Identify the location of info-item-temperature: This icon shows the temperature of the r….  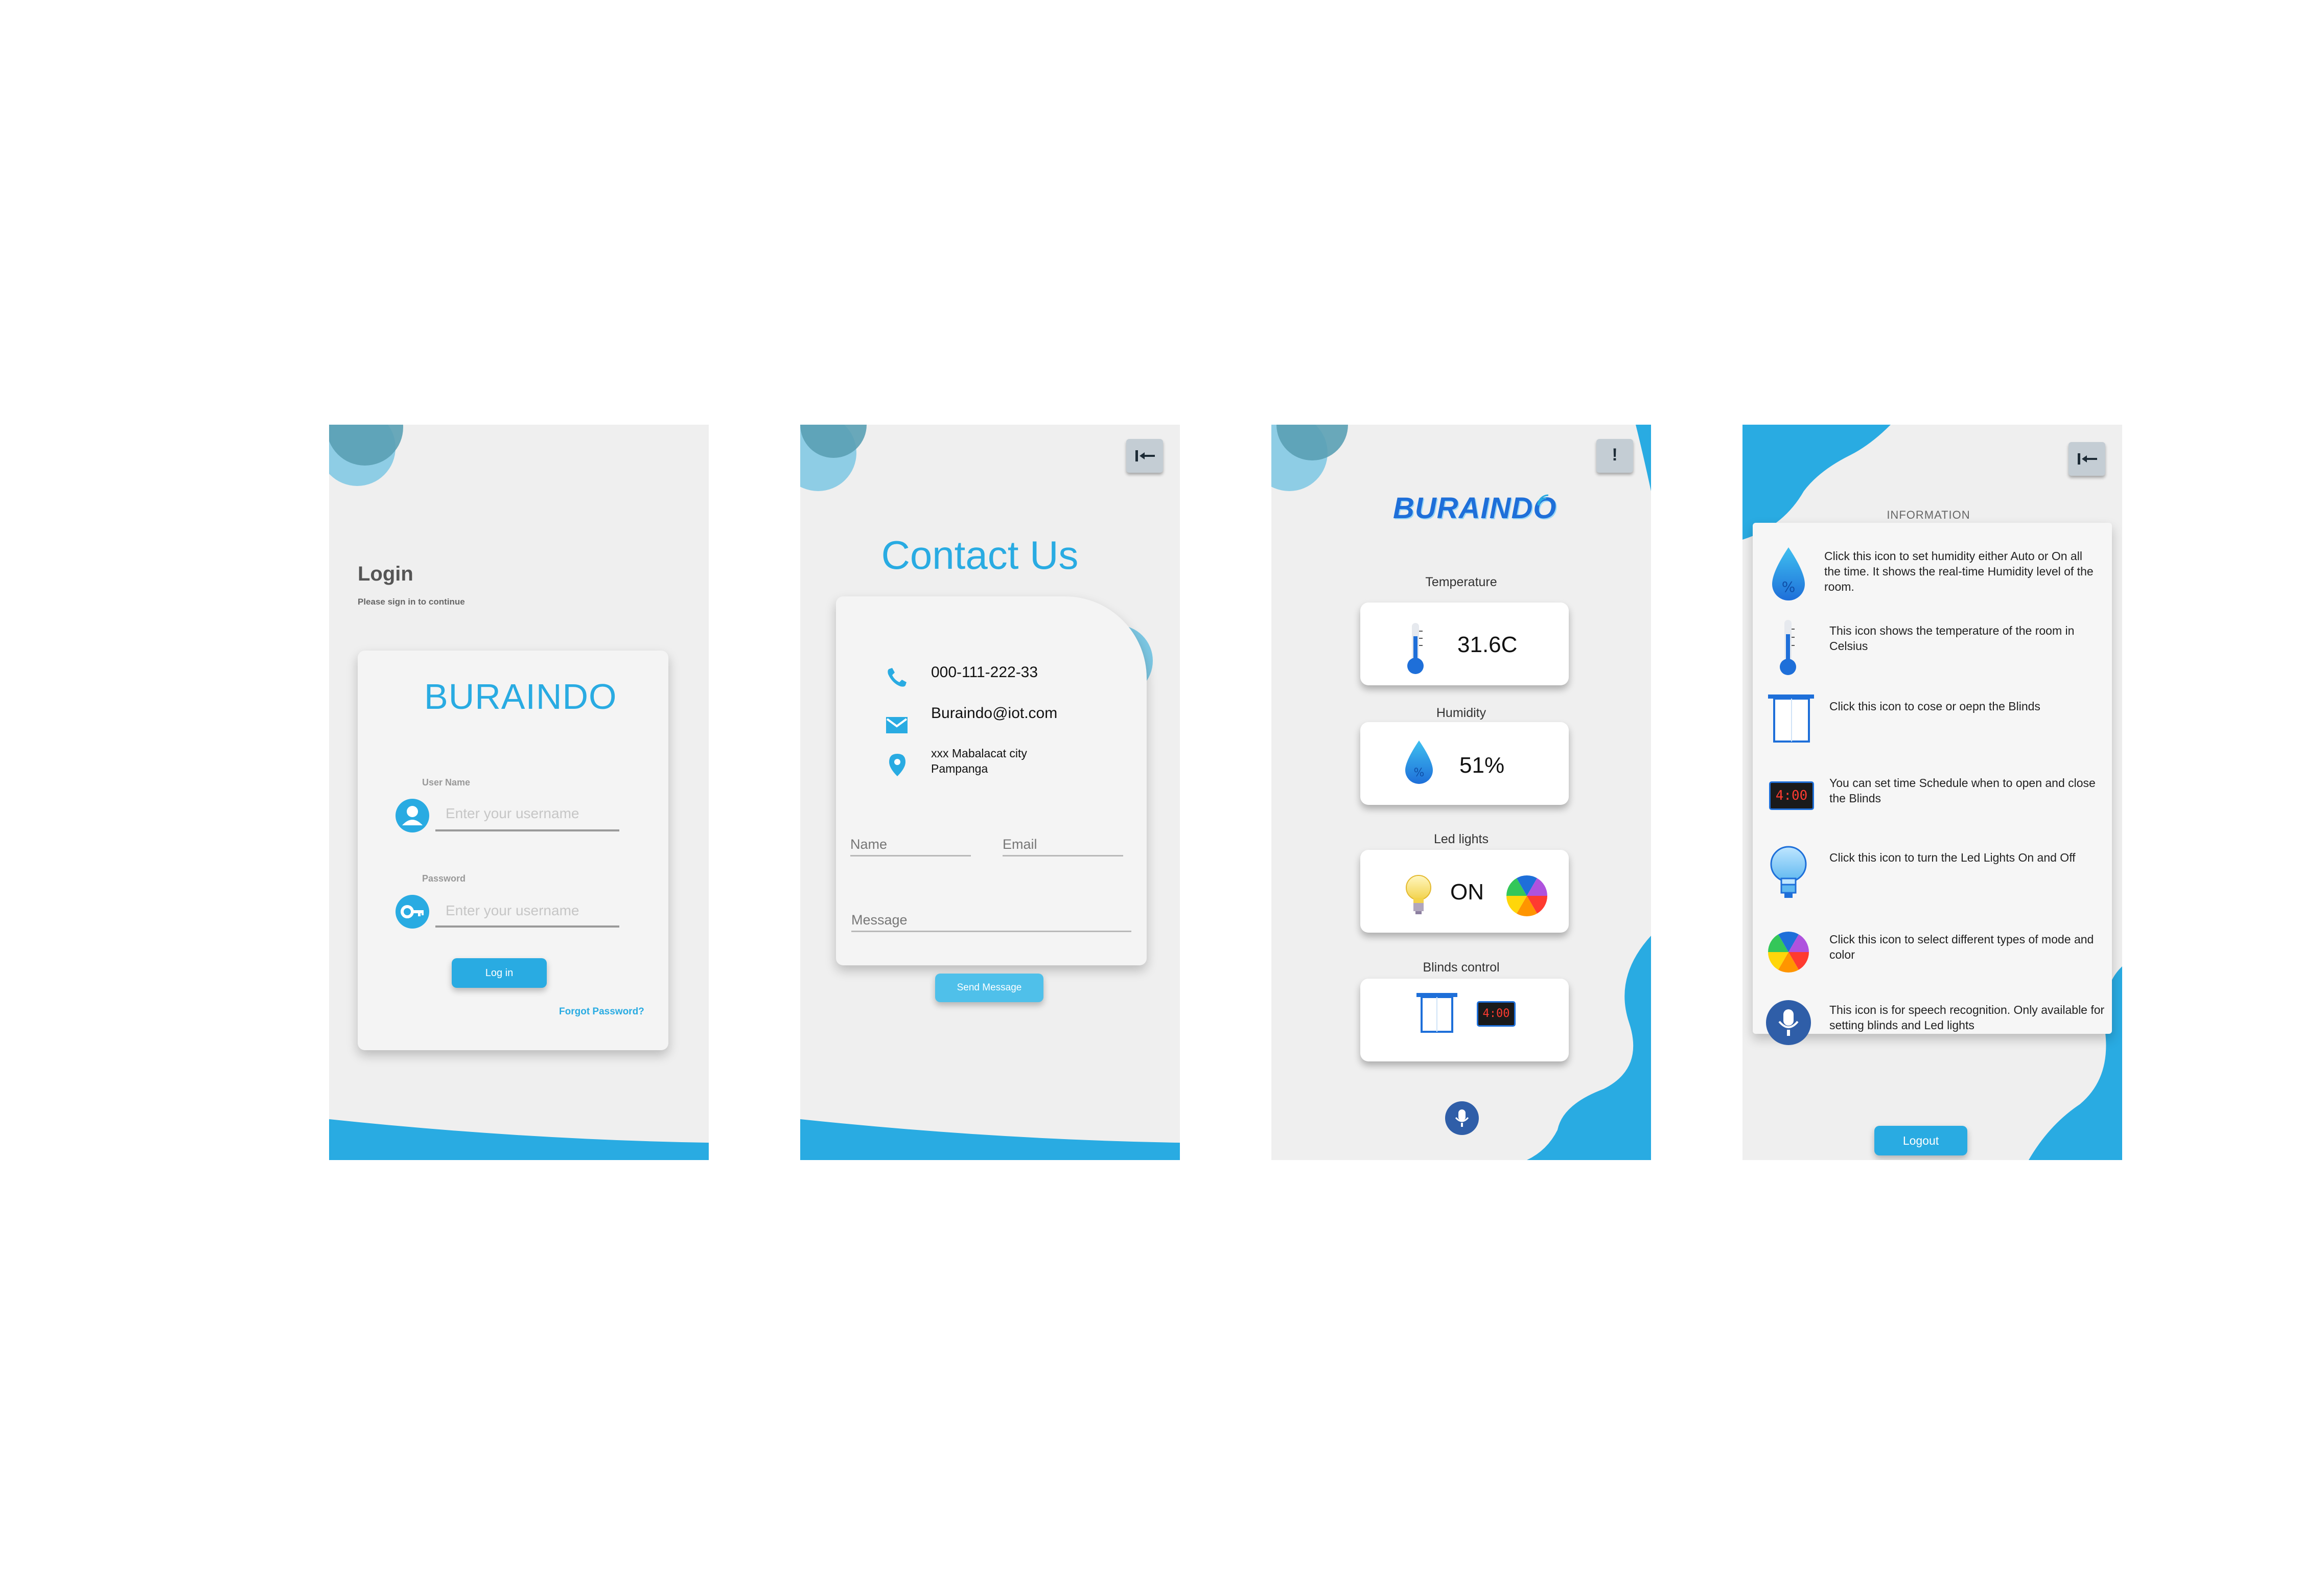
(1936, 651).